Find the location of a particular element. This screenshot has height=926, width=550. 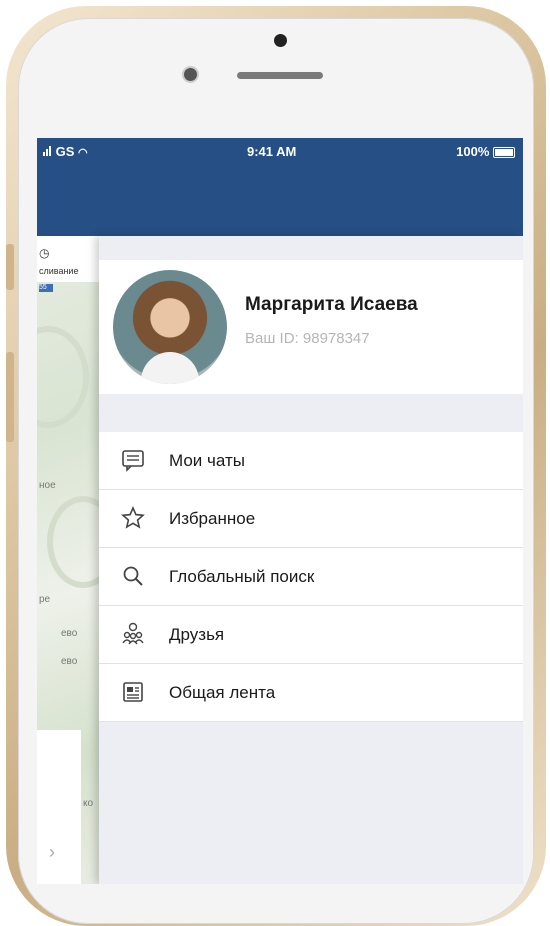

volume-down-button is located at coordinates (10, 397).